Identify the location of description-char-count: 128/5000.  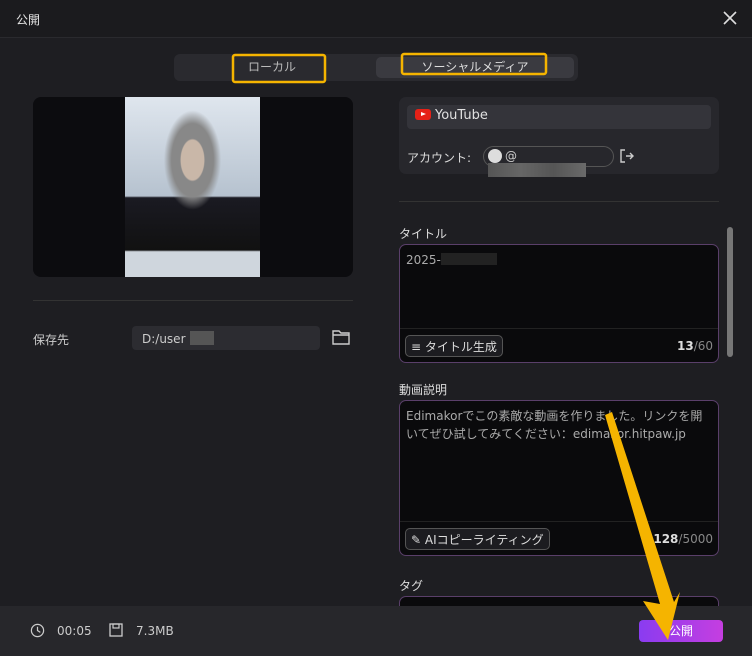
(683, 539).